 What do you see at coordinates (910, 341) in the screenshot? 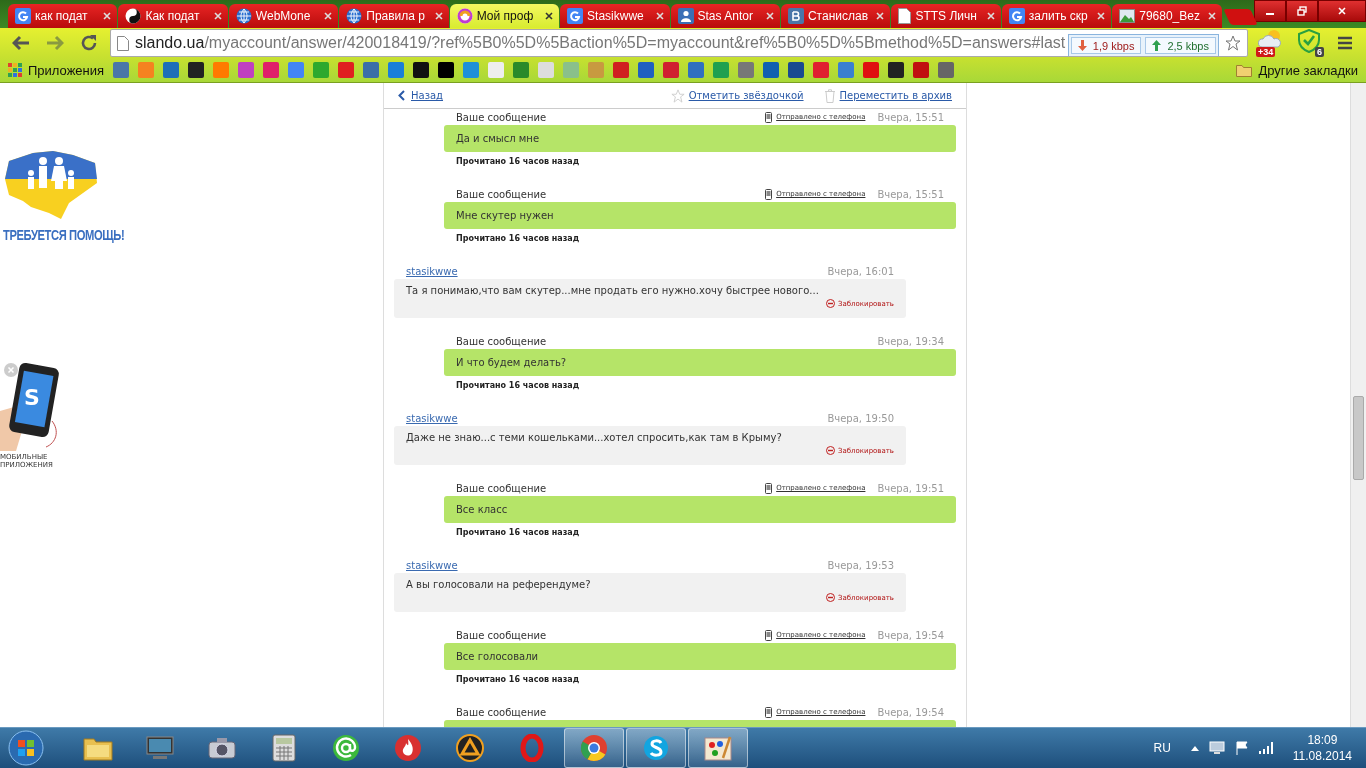
I see `message-time: Вчера, 19:34` at bounding box center [910, 341].